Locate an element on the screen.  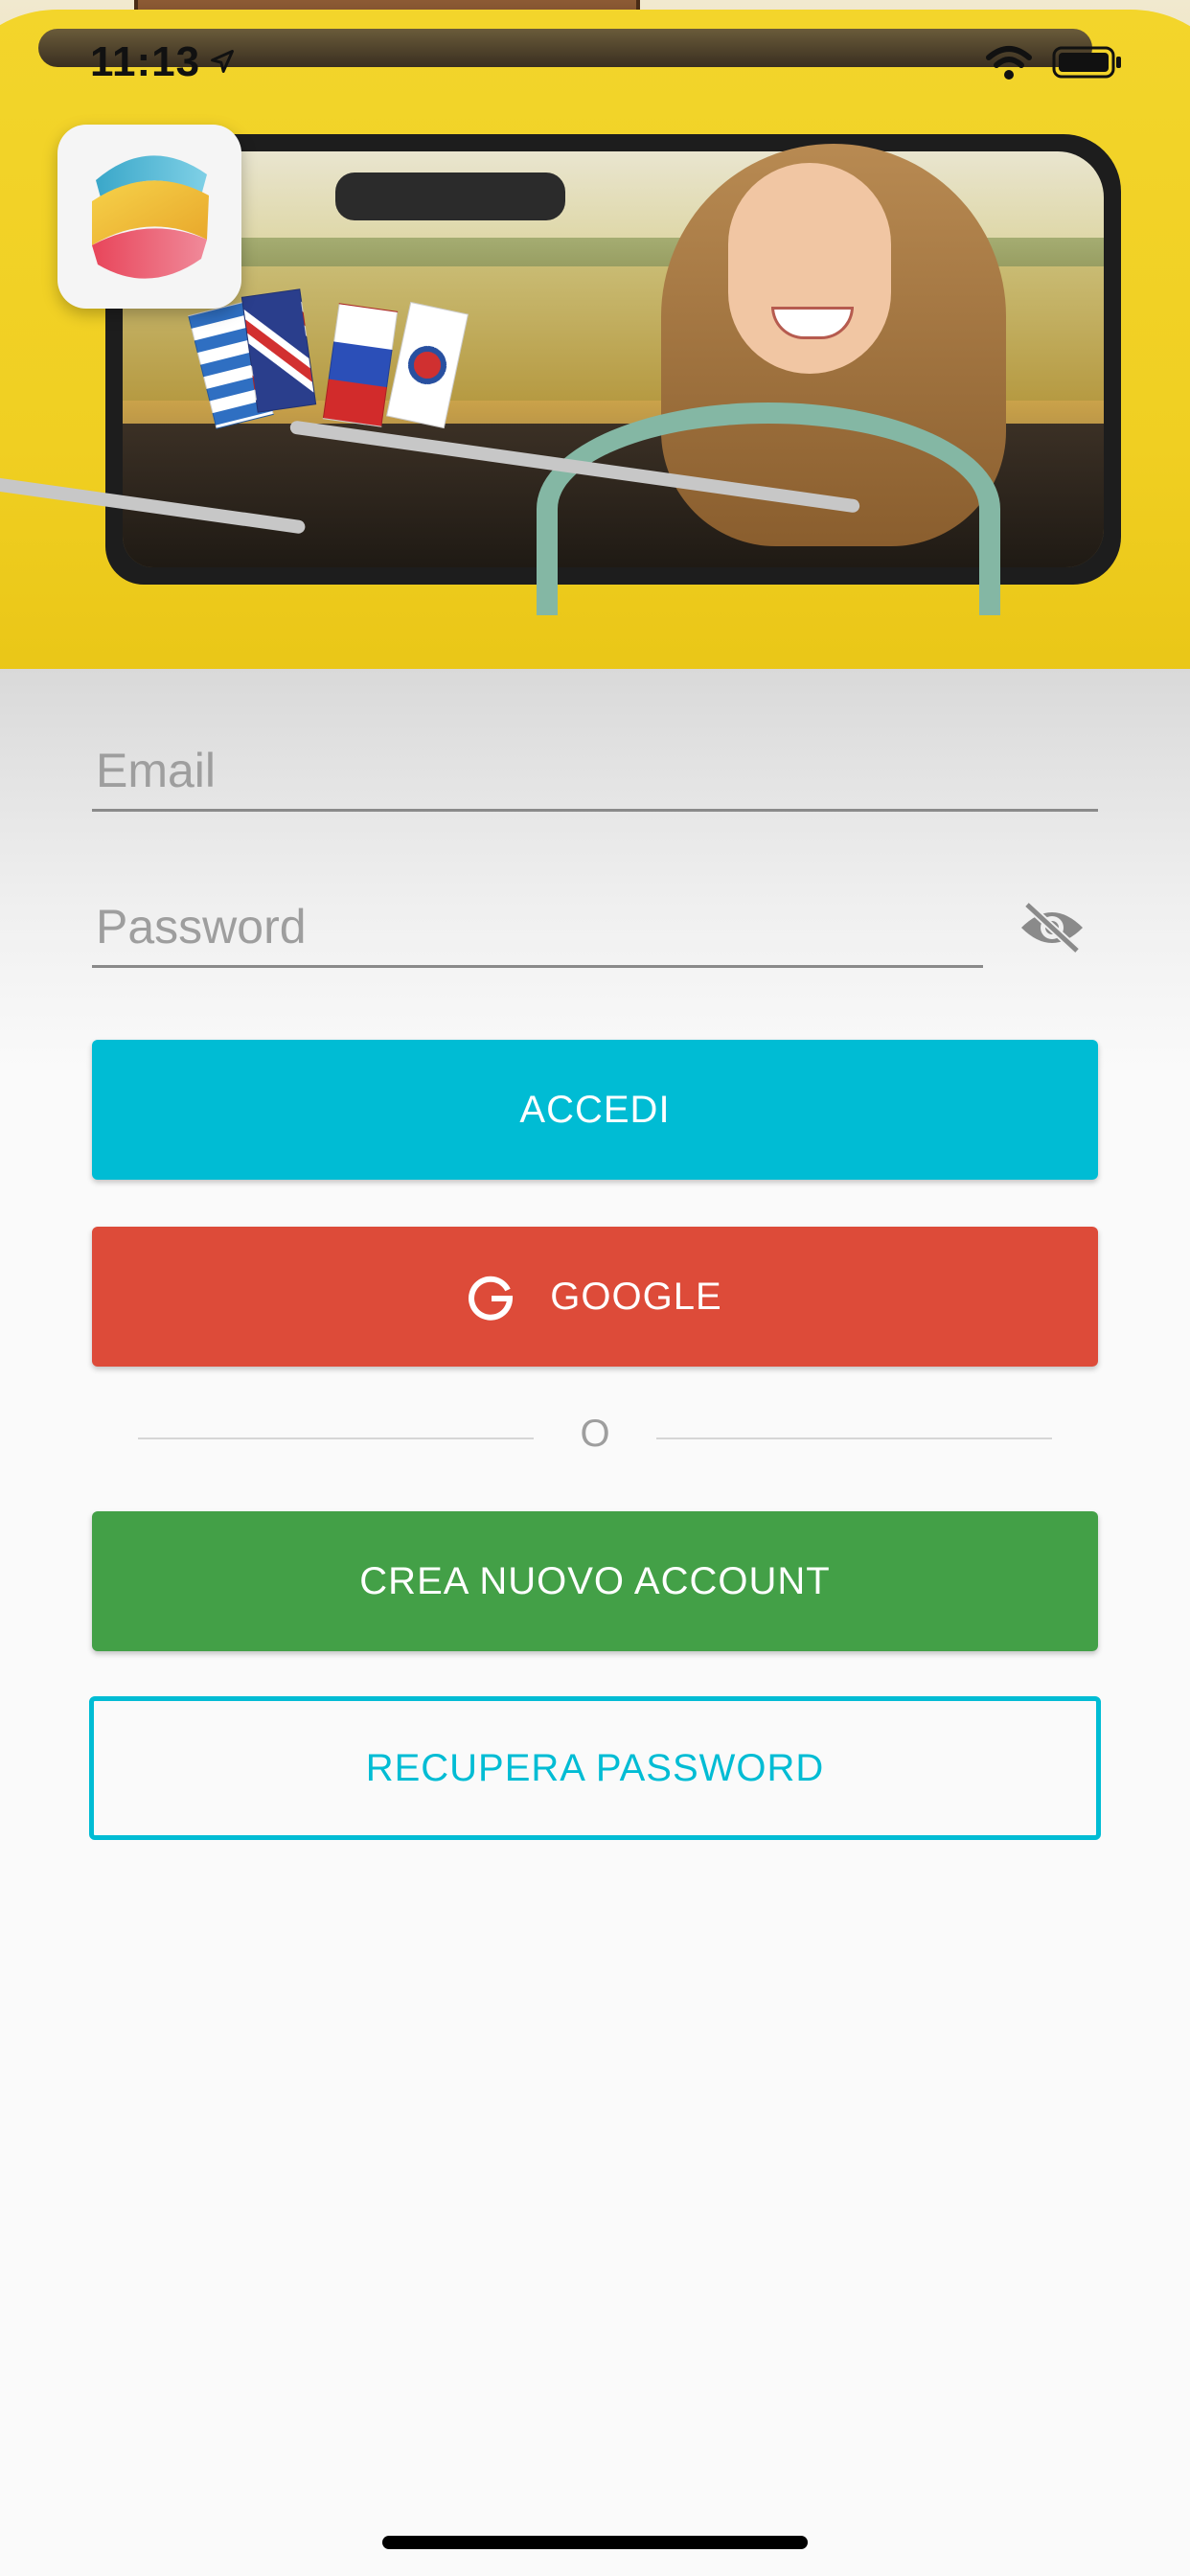
recover-password-button: RECUPERA PASSWORD is located at coordinates (595, 1768).